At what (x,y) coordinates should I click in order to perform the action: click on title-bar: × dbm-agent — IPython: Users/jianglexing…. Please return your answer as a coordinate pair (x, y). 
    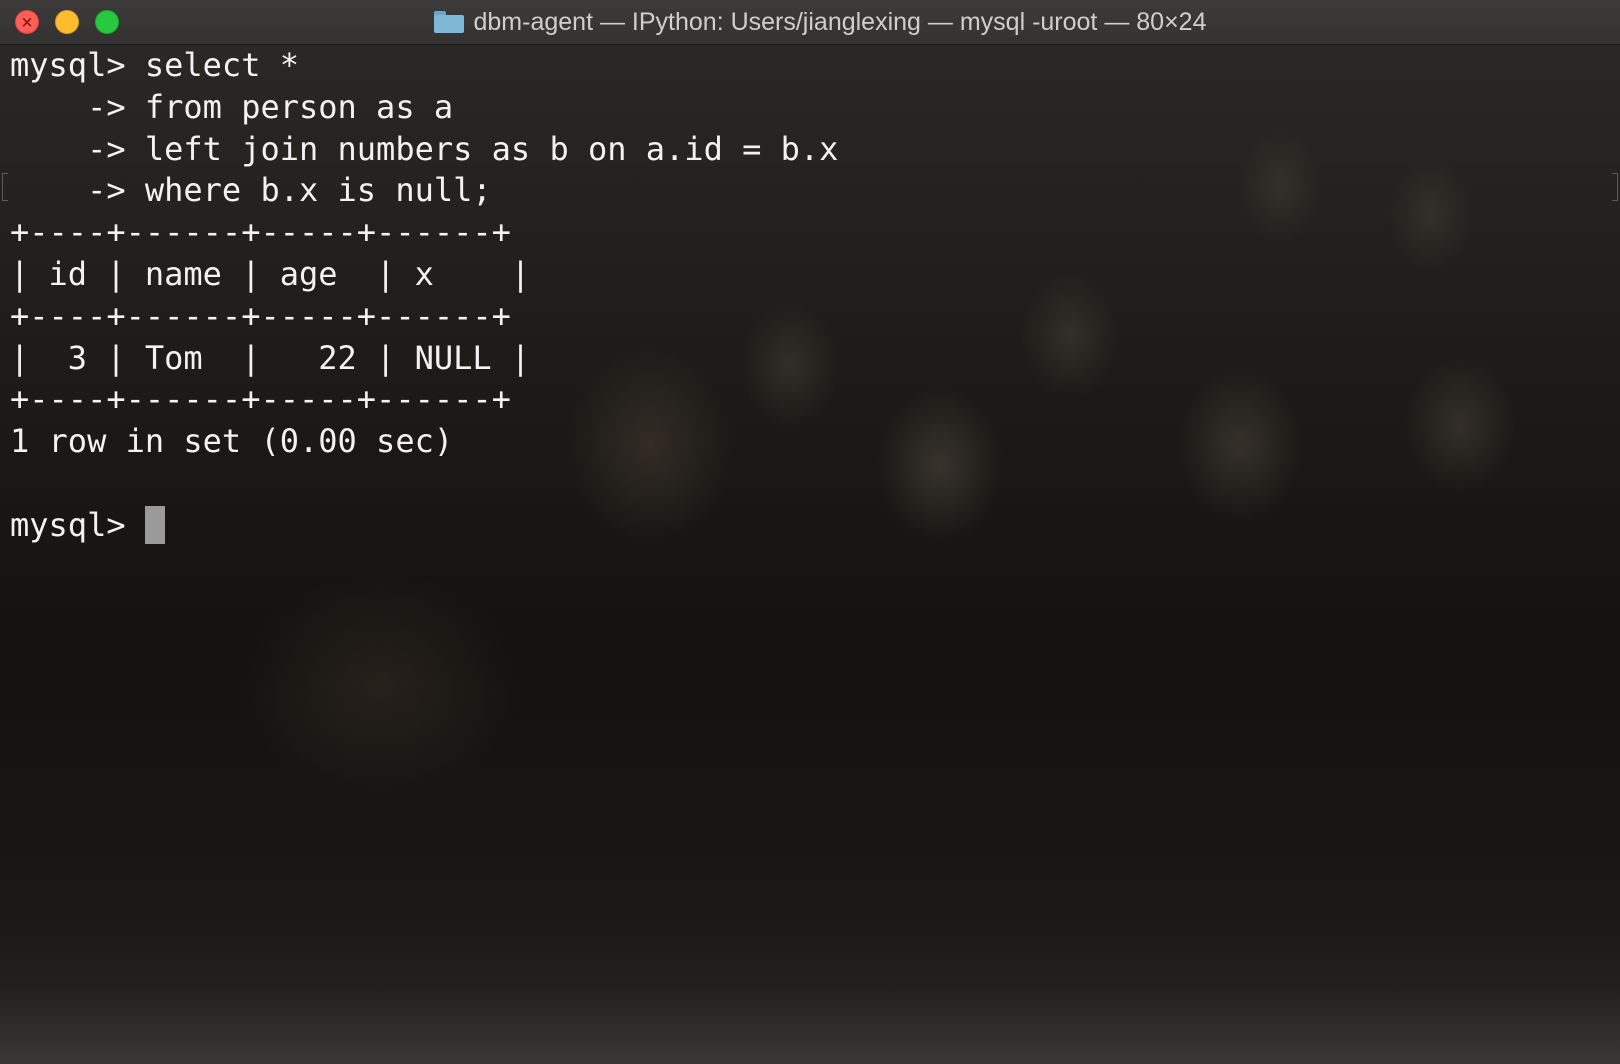
    Looking at the image, I should click on (810, 22).